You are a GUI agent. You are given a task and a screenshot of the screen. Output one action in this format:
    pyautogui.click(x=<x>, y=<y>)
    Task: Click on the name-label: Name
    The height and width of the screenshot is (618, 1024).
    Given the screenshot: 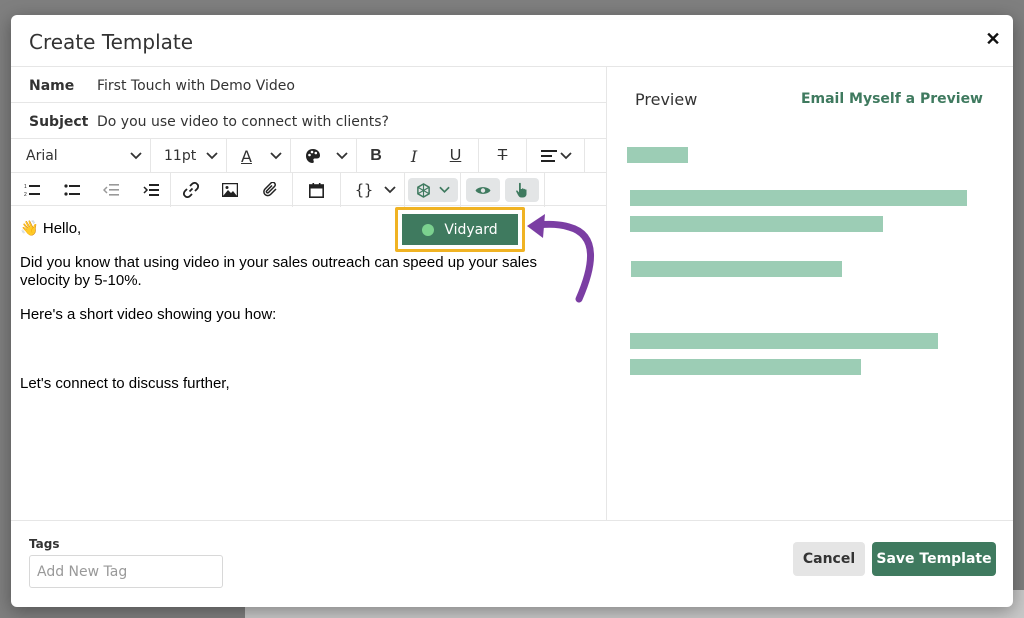 What is the action you would take?
    pyautogui.click(x=52, y=86)
    